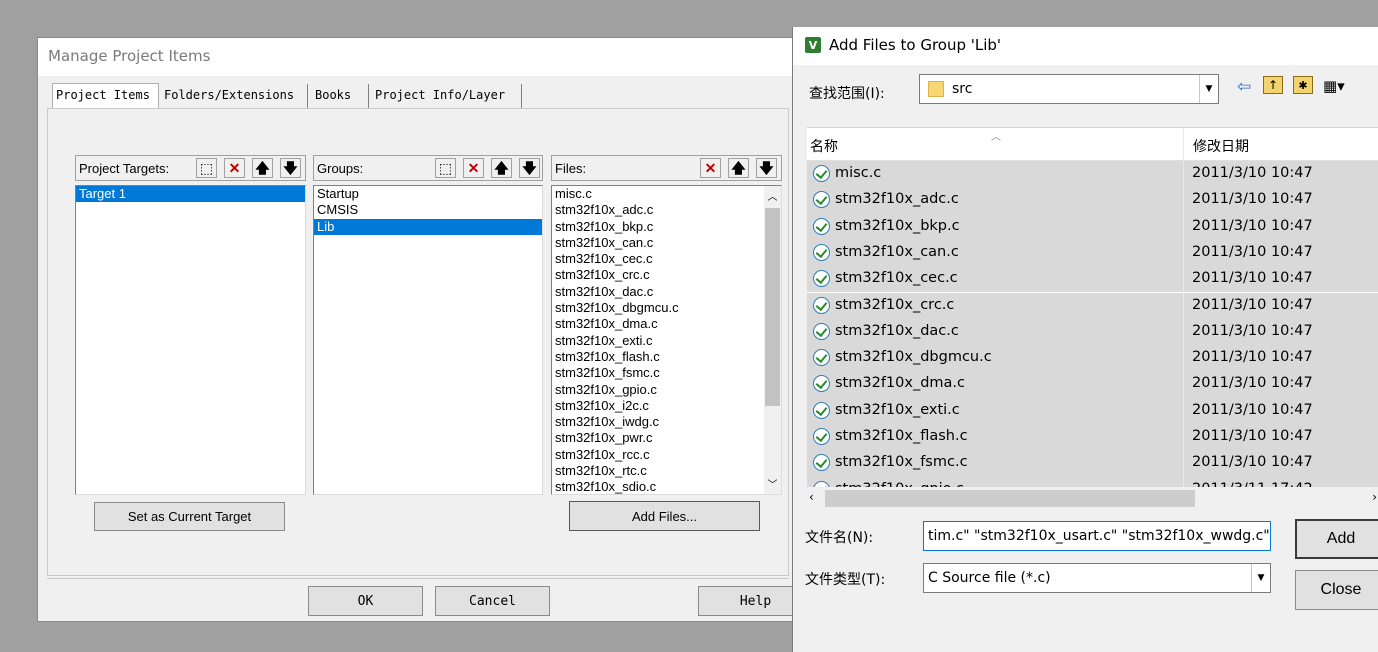 This screenshot has width=1378, height=652. What do you see at coordinates (1092, 253) in the screenshot?
I see `file-row: stm32f10x_can.c 2011/3/10 10:47` at bounding box center [1092, 253].